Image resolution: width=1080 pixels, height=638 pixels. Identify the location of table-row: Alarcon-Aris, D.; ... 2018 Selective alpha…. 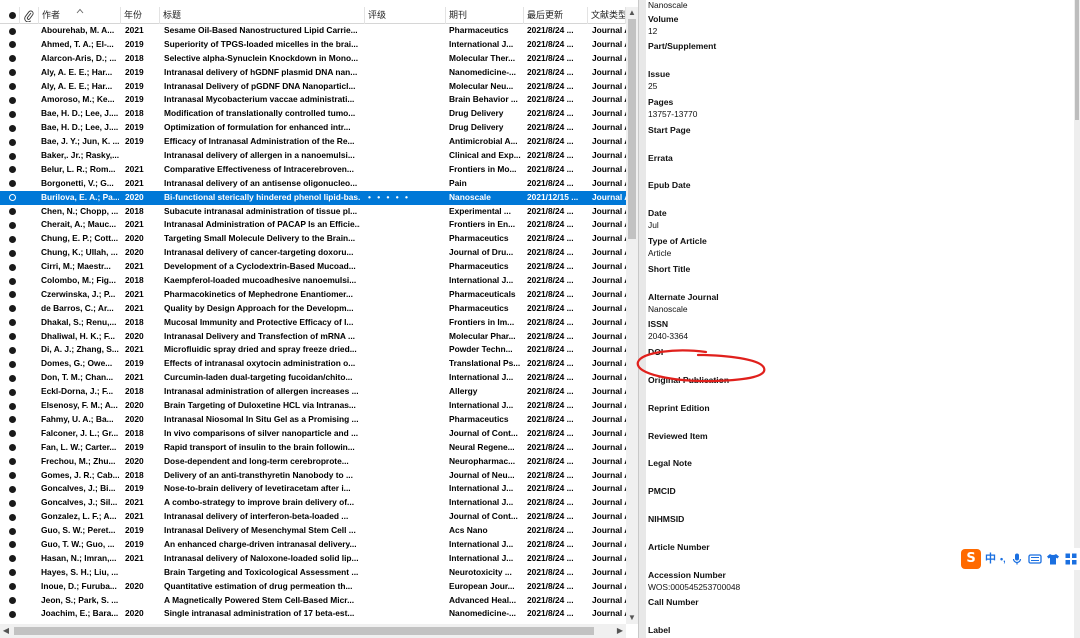
(313, 59).